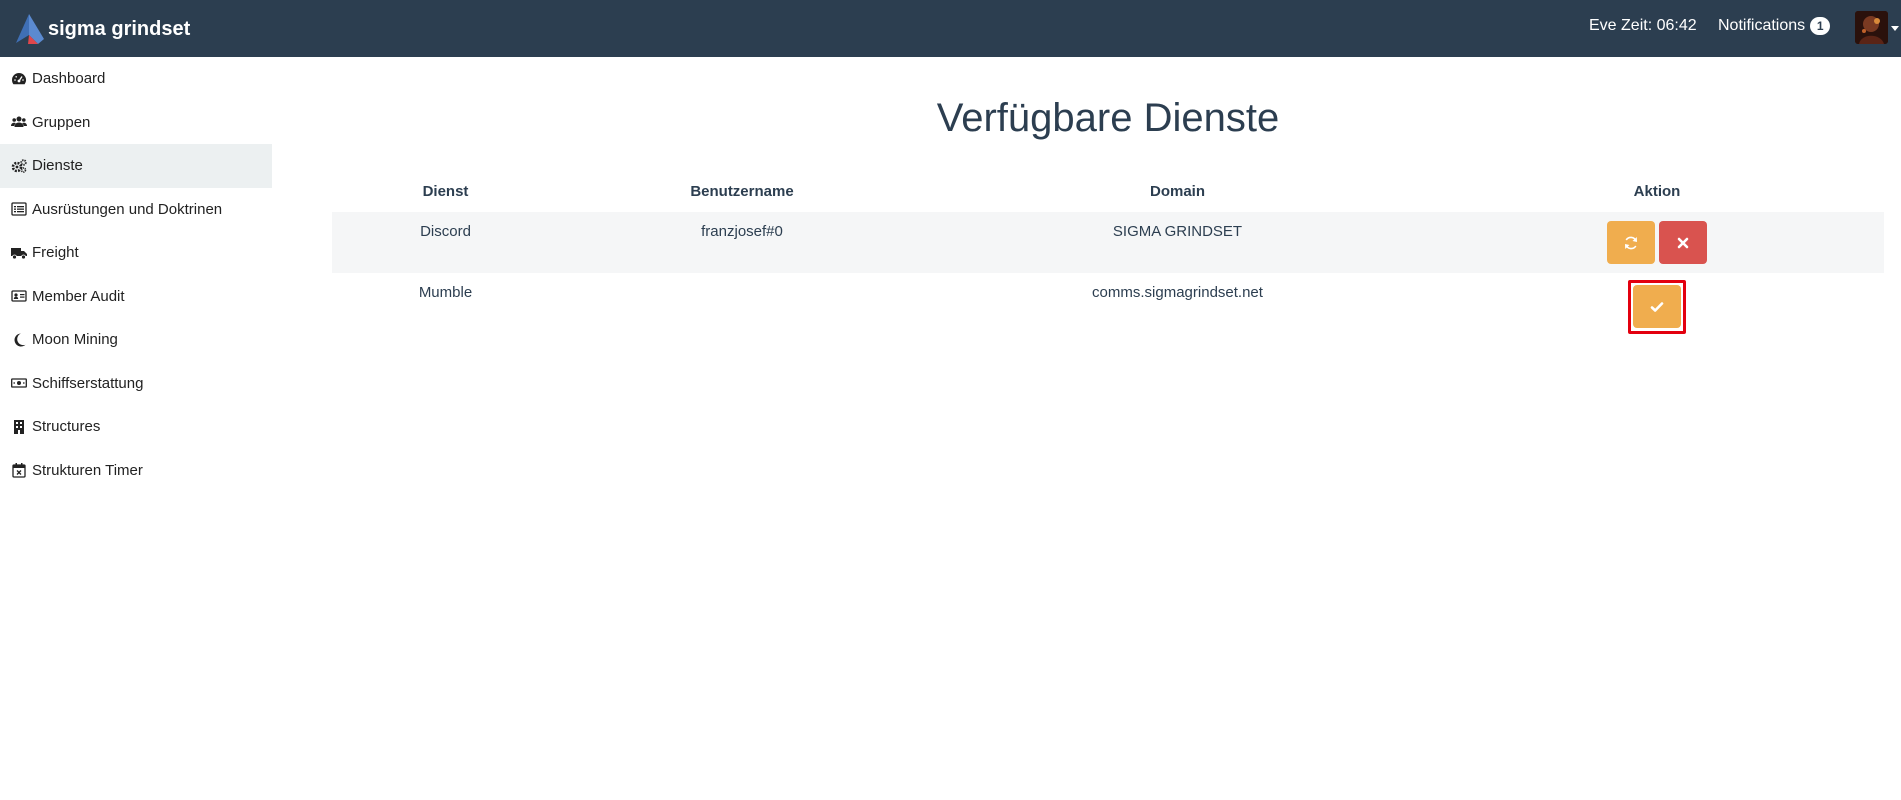  Describe the element at coordinates (30, 29) in the screenshot. I see `brand-logo-icon` at that location.